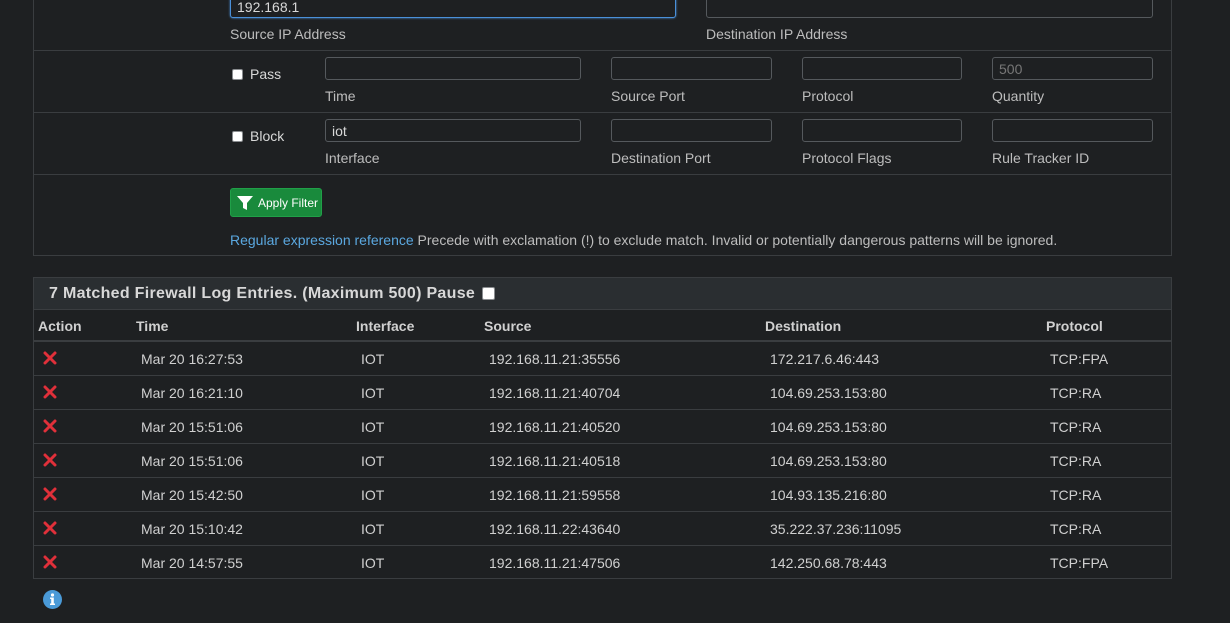  Describe the element at coordinates (322, 240) in the screenshot. I see `regex-reference-link: Regular expression reference` at that location.